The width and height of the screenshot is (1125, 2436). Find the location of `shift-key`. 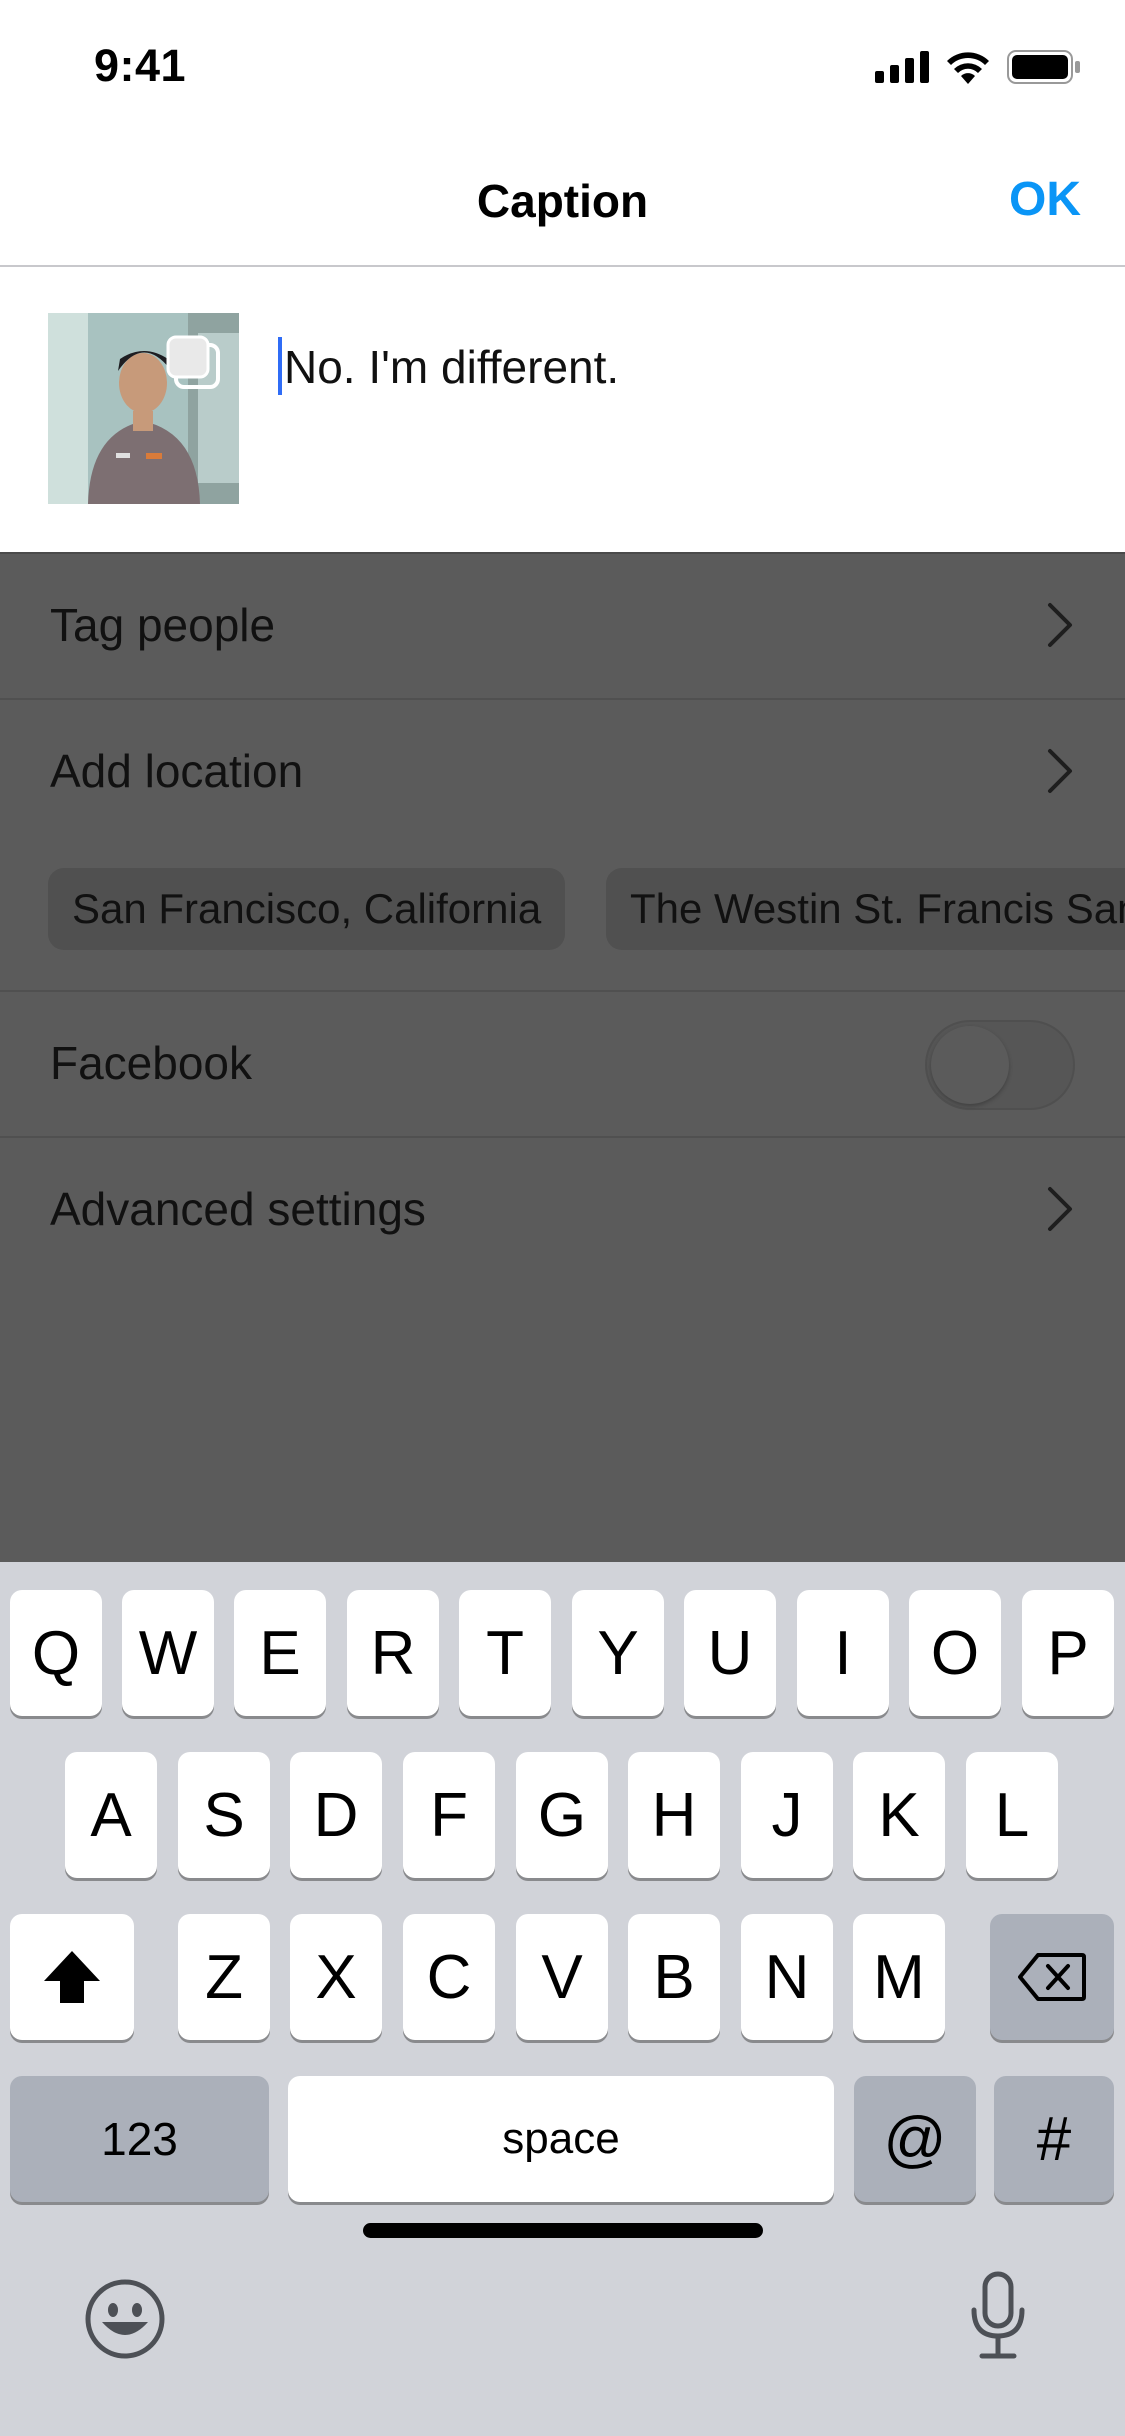

shift-key is located at coordinates (72, 1977).